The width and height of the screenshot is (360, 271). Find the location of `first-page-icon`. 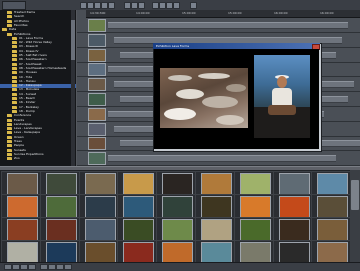

first-page-icon is located at coordinates (8, 267).